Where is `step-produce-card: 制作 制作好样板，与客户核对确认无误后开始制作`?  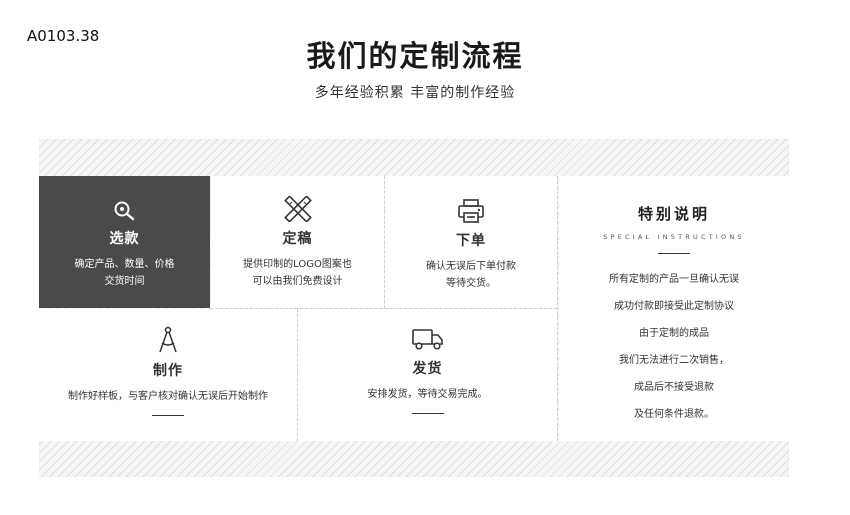
step-produce-card: 制作 制作好样板，与客户核对确认无误后开始制作 is located at coordinates (168, 375).